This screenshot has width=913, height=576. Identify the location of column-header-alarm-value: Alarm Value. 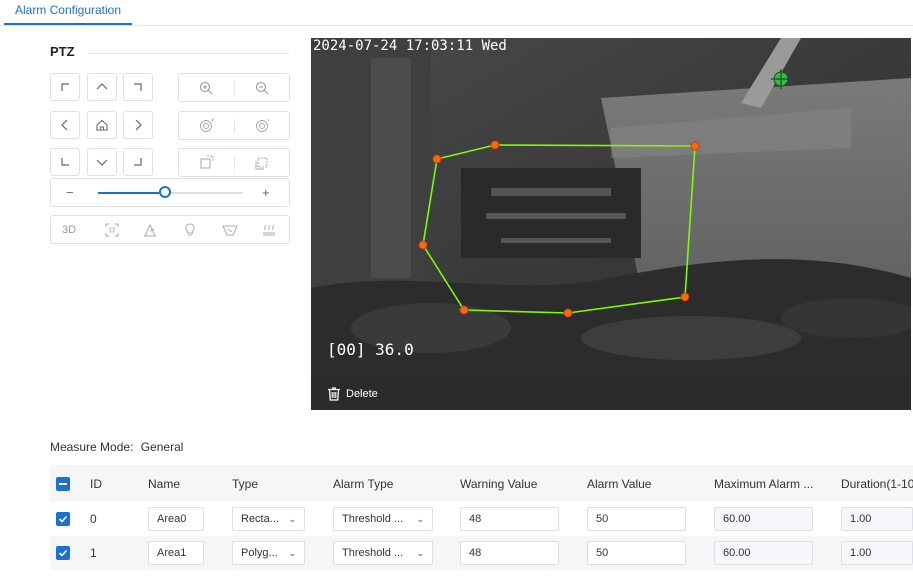
(650, 483).